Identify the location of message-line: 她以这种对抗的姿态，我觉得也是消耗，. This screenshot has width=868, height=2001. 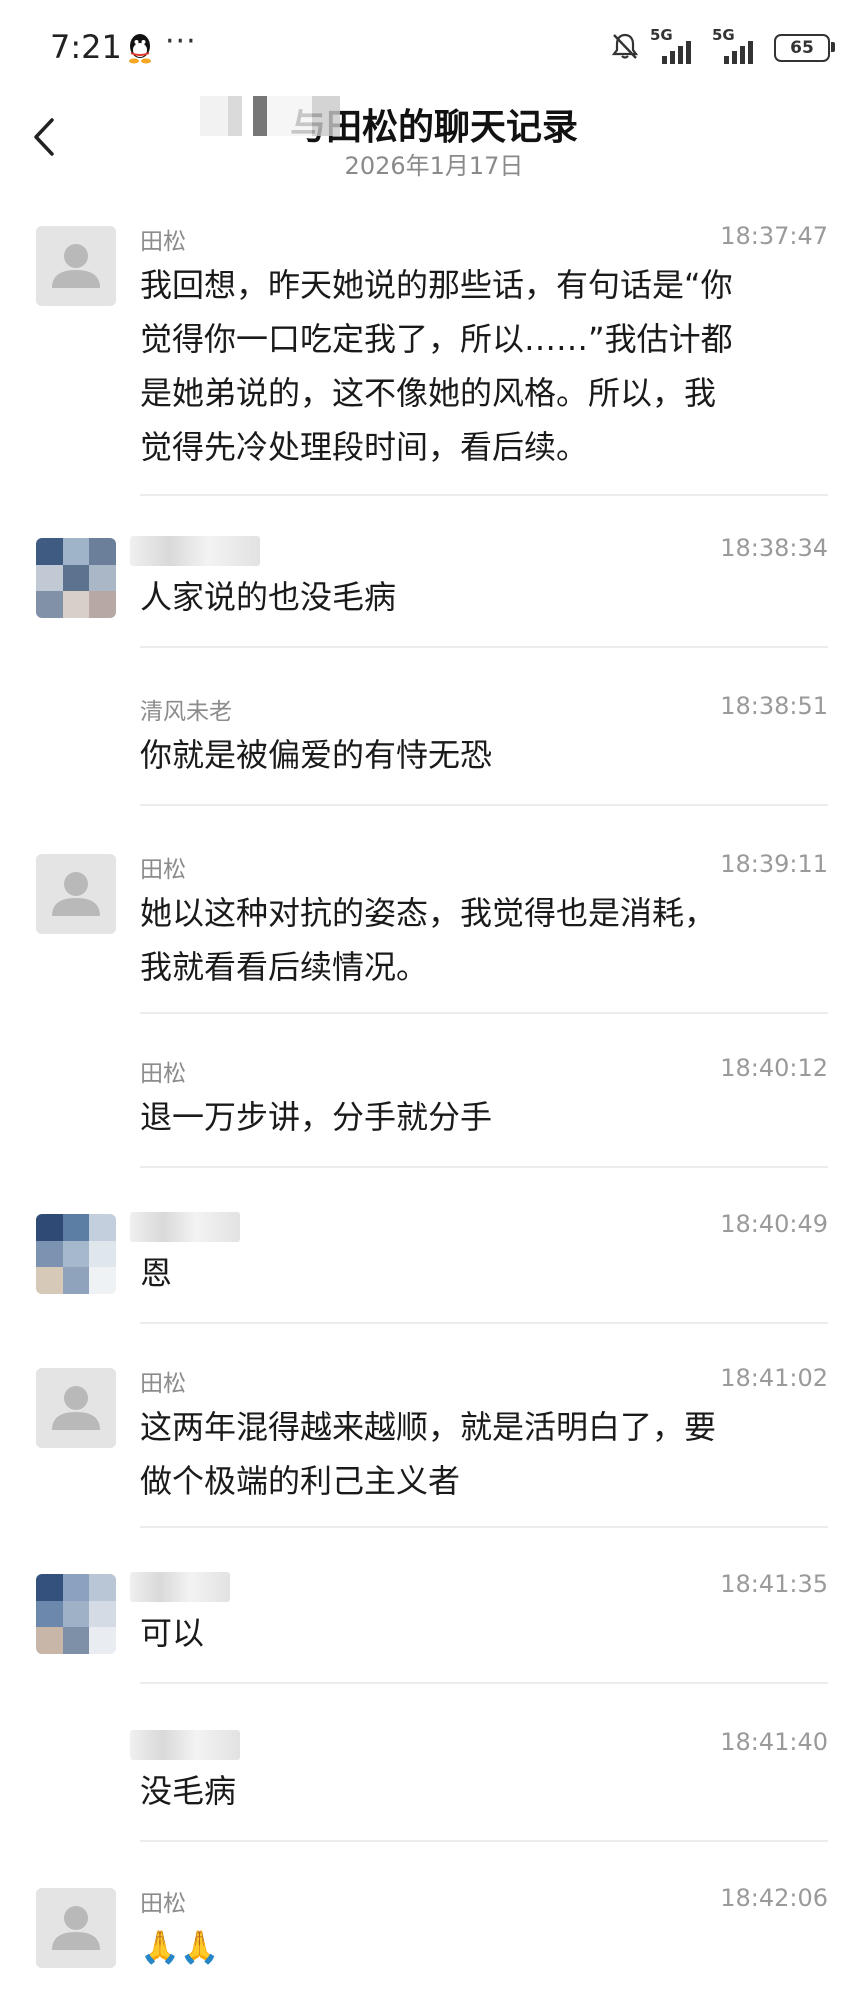
(428, 913).